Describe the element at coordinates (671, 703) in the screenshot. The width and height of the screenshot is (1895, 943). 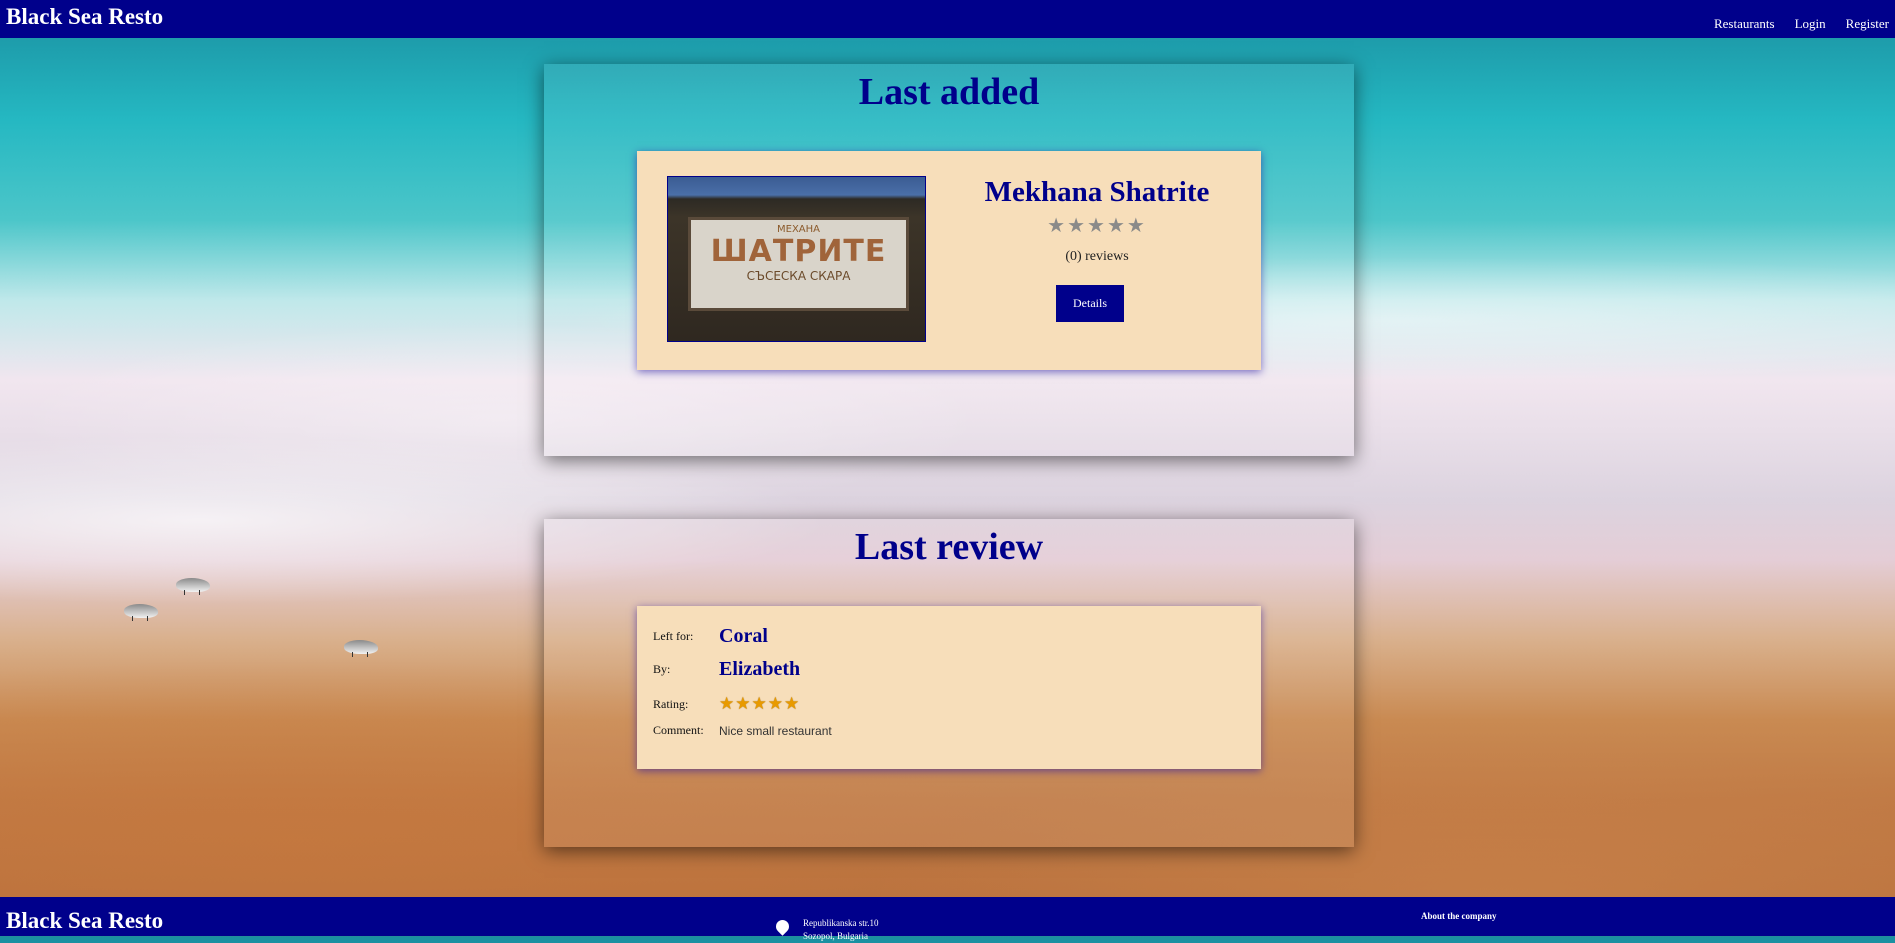
I see `rating-label: Rating:` at that location.